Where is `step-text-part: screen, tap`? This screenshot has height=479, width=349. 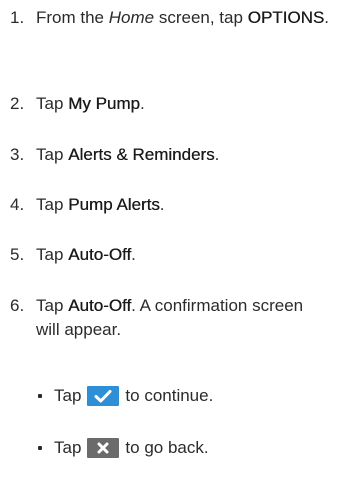
step-text-part: screen, tap is located at coordinates (201, 17).